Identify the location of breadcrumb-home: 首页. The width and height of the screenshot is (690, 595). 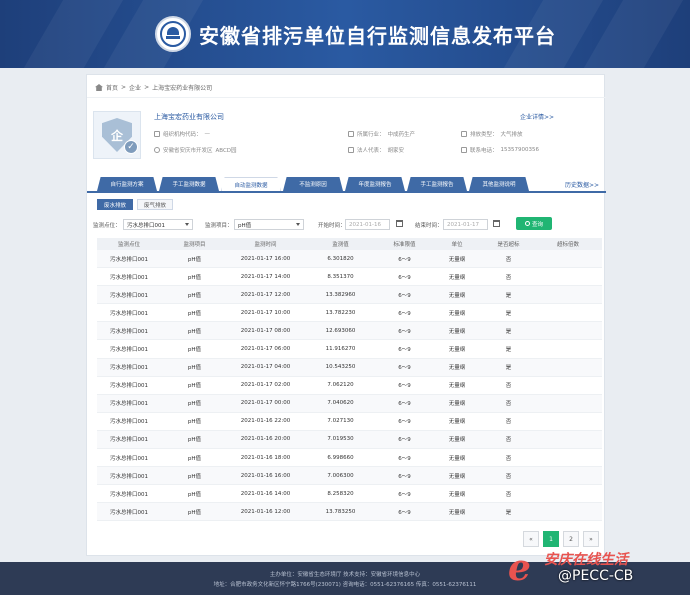
(112, 87).